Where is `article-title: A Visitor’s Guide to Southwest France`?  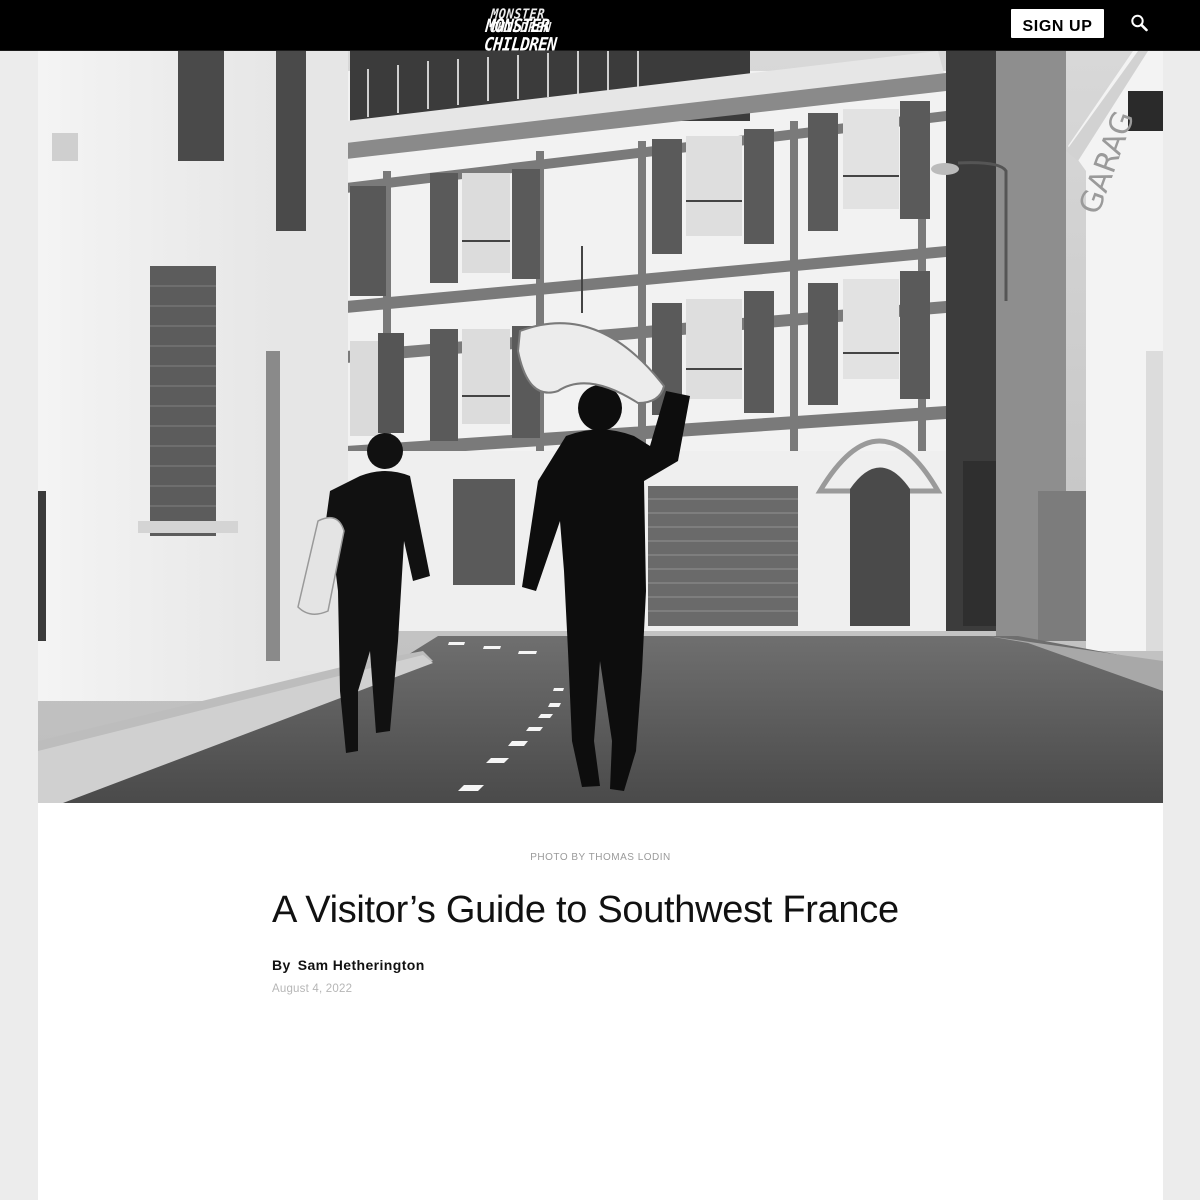 article-title: A Visitor’s Guide to Southwest France is located at coordinates (585, 910).